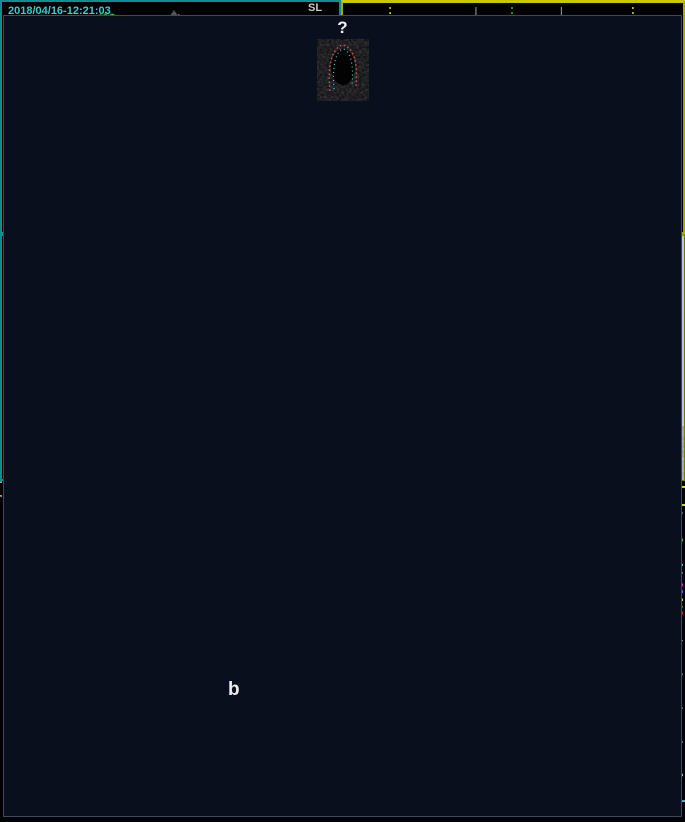 The width and height of the screenshot is (685, 822). What do you see at coordinates (315, 8) in the screenshot?
I see `colorbar-mode-label: SL` at bounding box center [315, 8].